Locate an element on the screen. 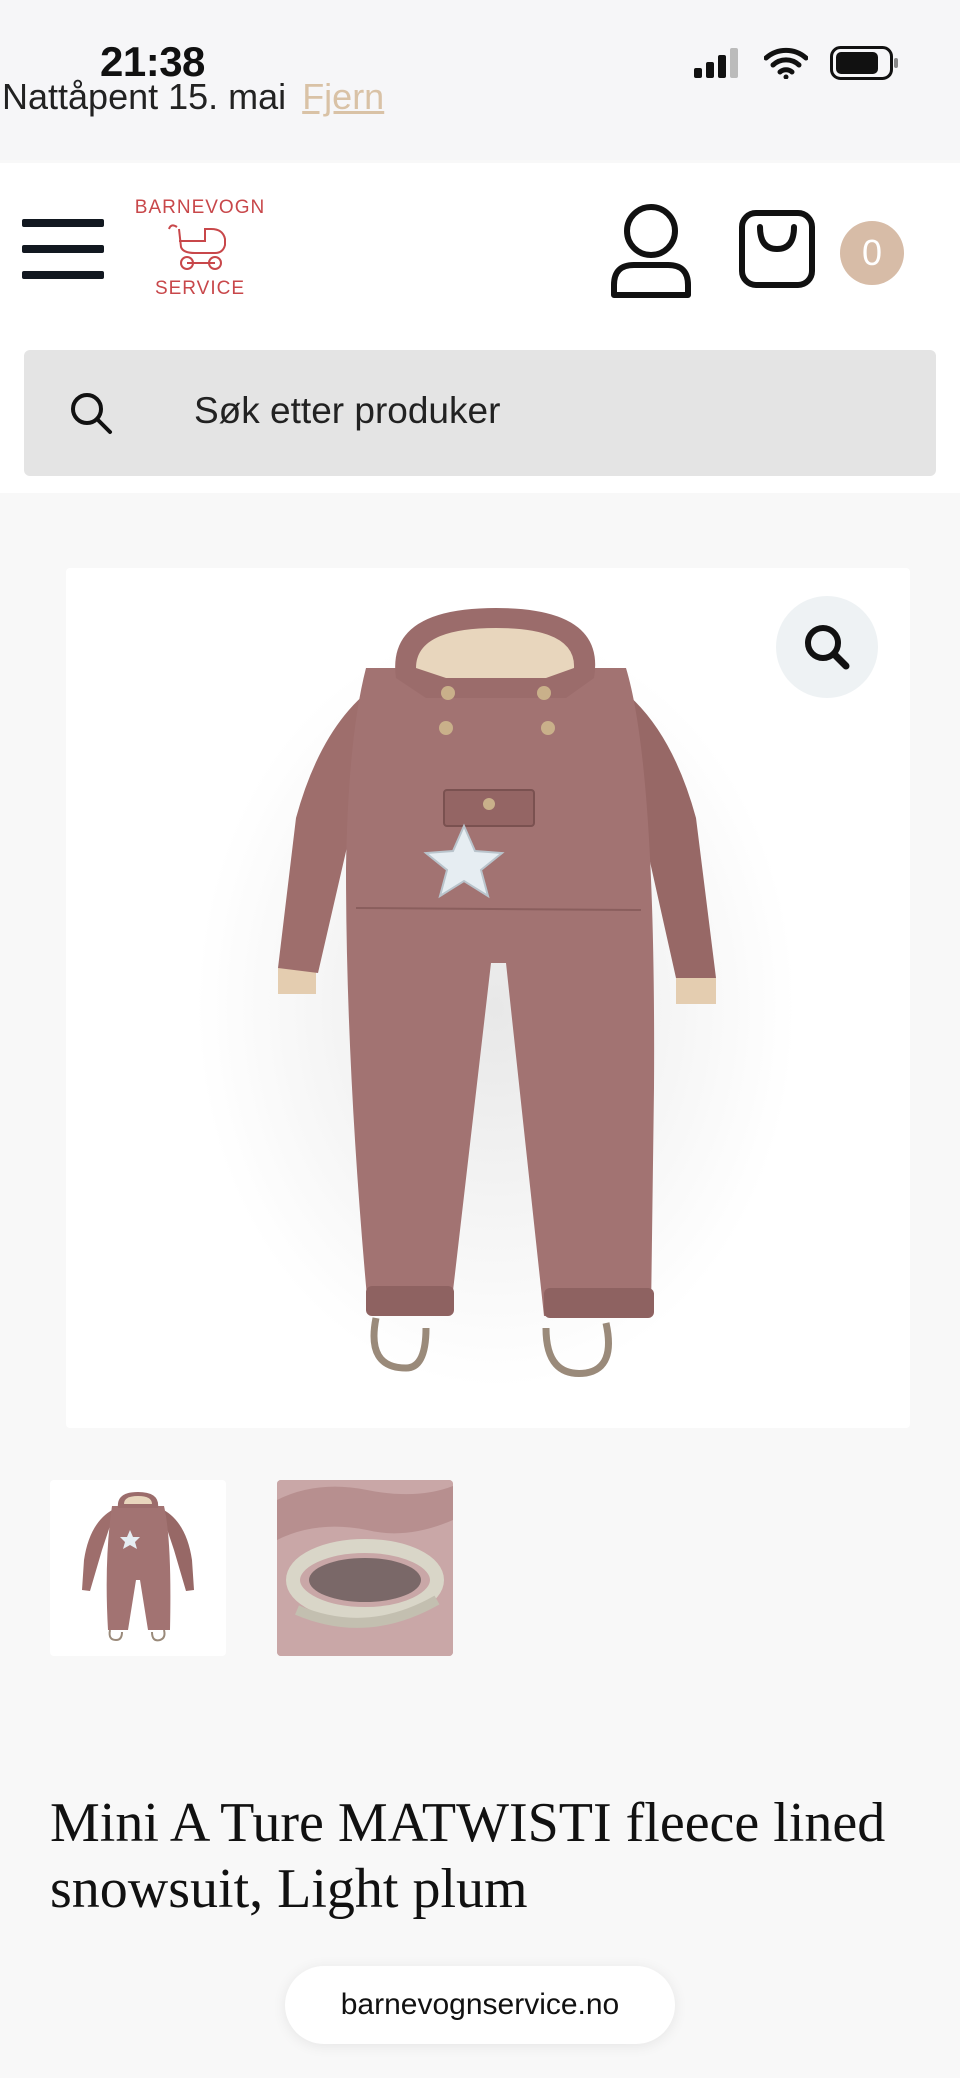 This screenshot has height=2078, width=960. system-icons is located at coordinates (797, 63).